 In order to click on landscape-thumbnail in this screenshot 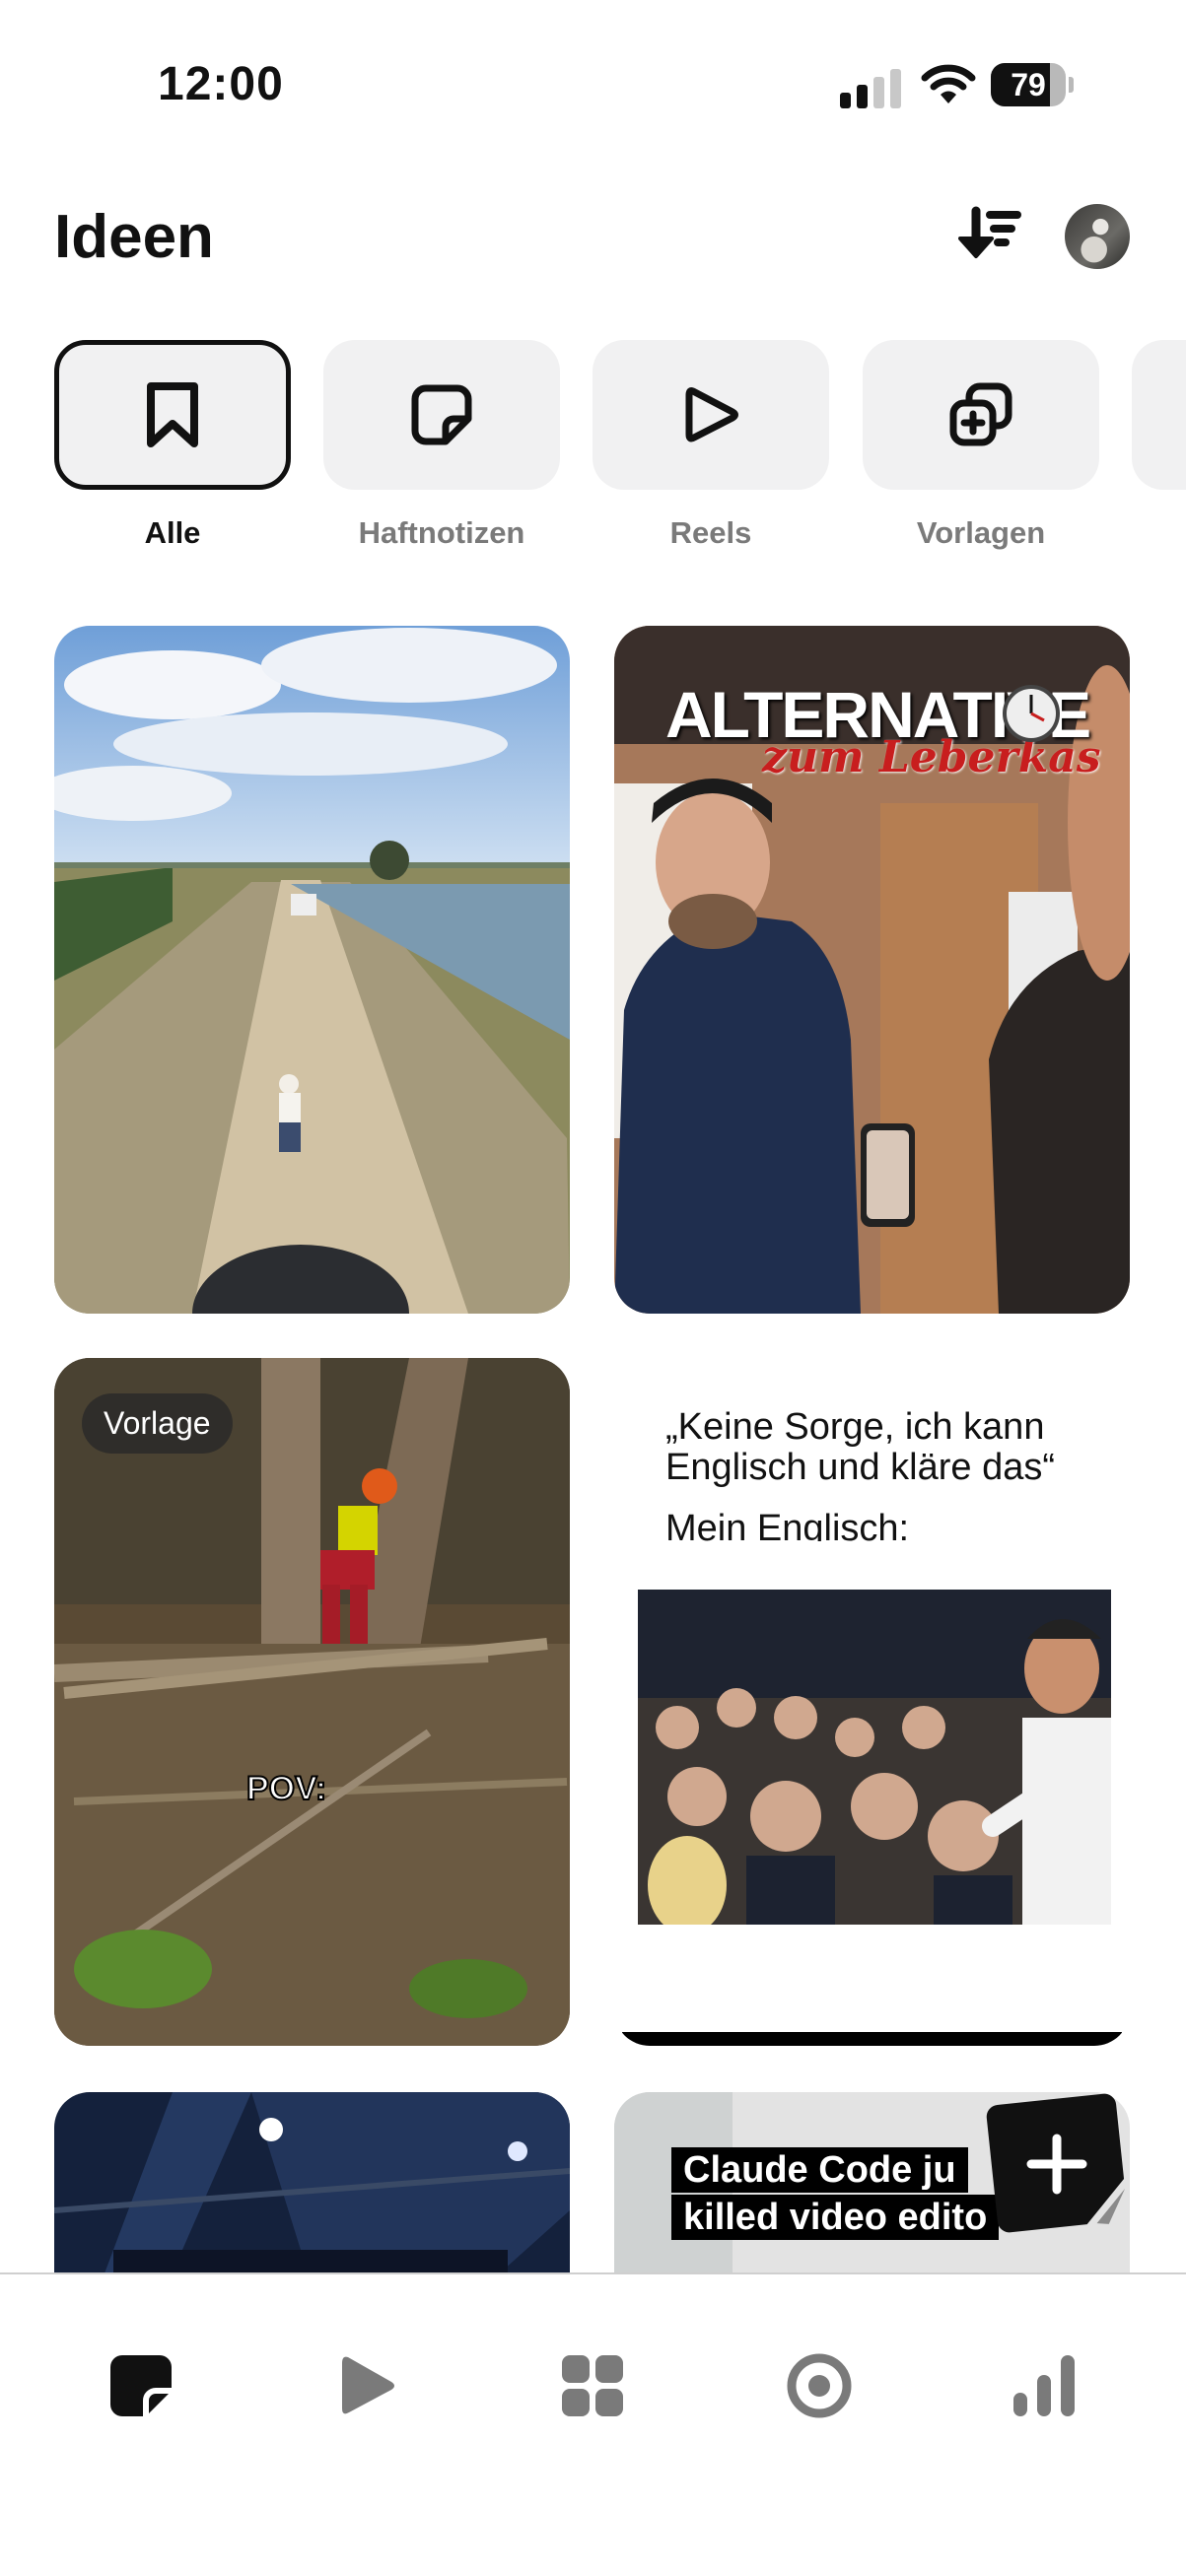, I will do `click(312, 970)`.